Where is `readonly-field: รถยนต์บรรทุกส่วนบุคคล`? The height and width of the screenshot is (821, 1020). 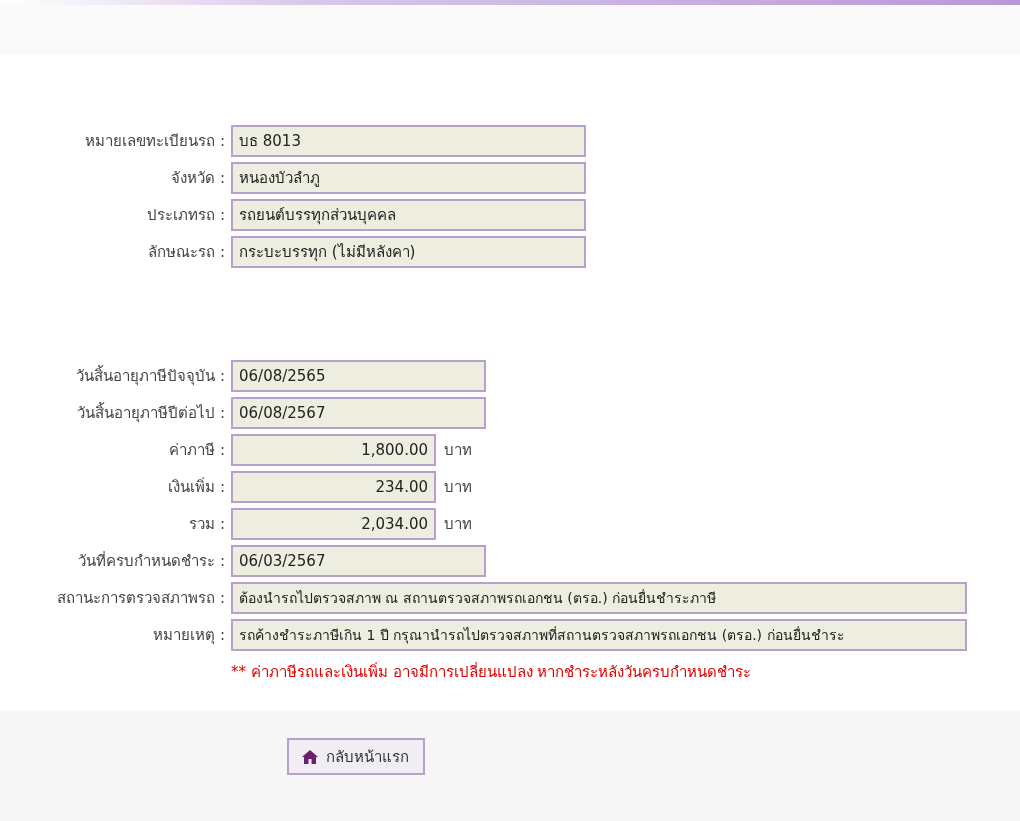 readonly-field: รถยนต์บรรทุกส่วนบุคคล is located at coordinates (408, 215).